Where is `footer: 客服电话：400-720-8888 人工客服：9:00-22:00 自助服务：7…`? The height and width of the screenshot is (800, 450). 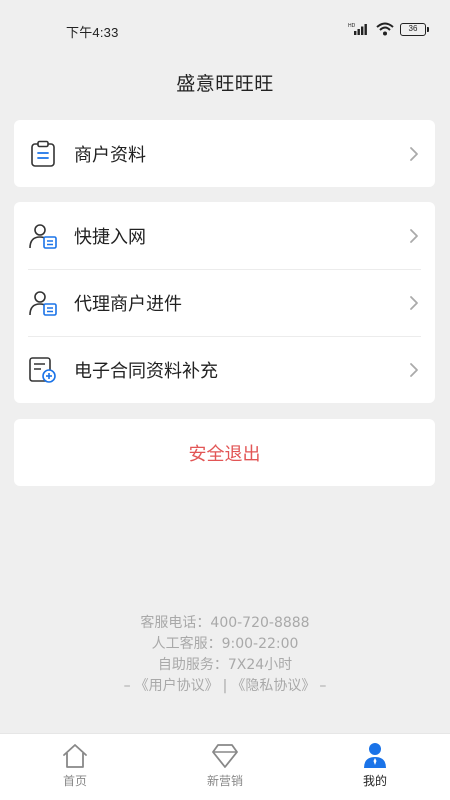 footer: 客服电话：400-720-8888 人工客服：9:00-22:00 自助服务：7… is located at coordinates (225, 655).